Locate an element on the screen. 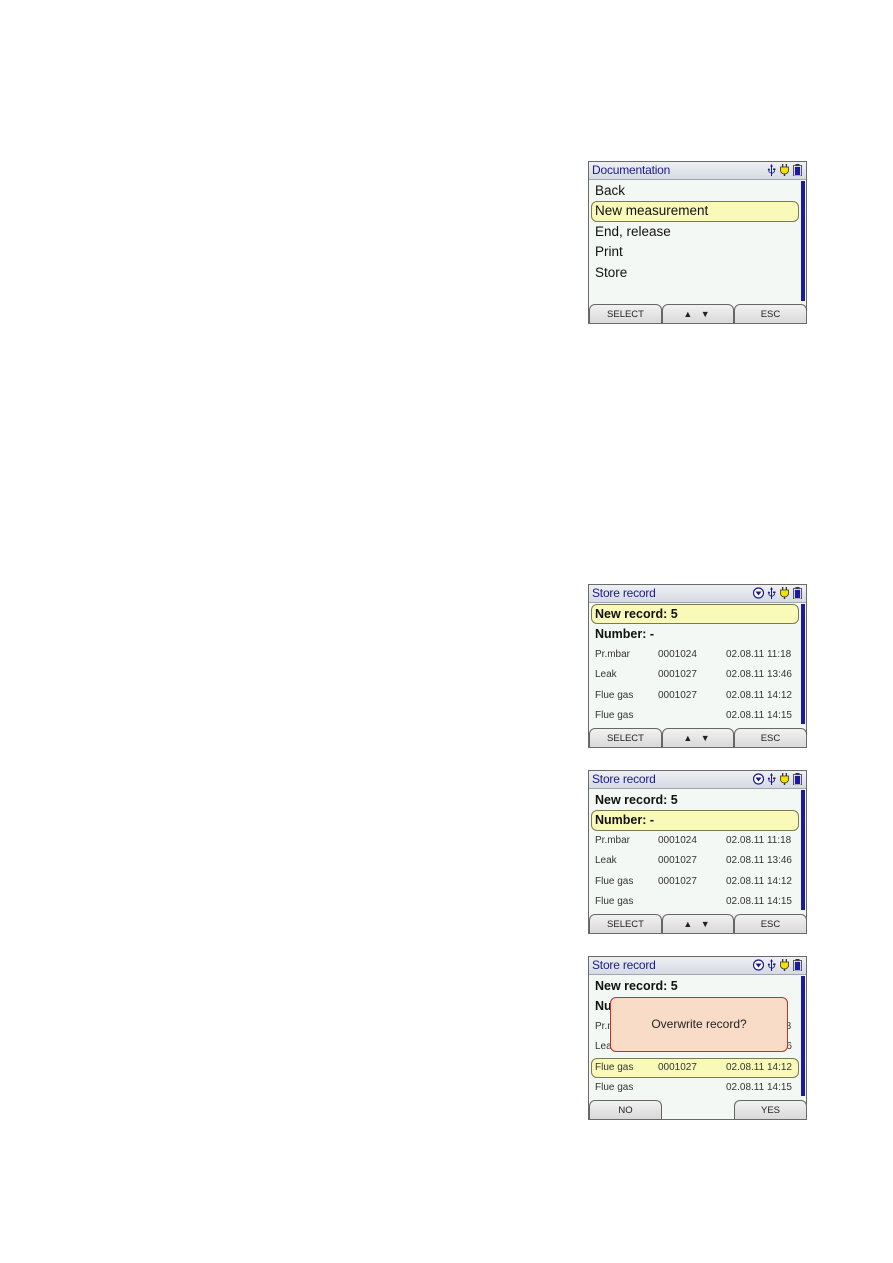 The width and height of the screenshot is (893, 1263). dialog-message: Overwrite record? is located at coordinates (699, 1024).